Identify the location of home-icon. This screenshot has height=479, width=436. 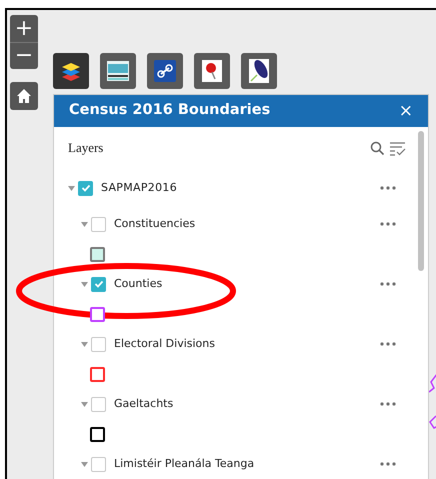
(24, 96).